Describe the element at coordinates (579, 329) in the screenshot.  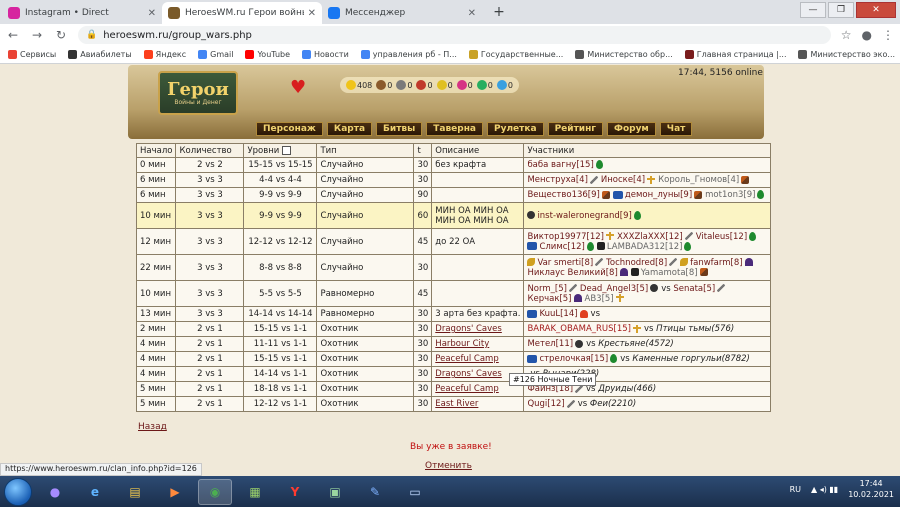
I see `participant-name: BARAK_OBAMA_RUS[15]` at that location.